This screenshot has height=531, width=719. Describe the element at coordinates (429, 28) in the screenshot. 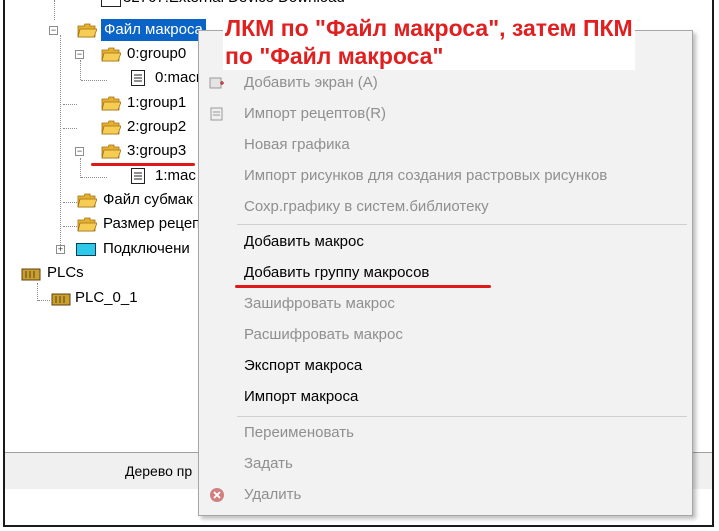

I see `annotation-line-1: ЛКМ по "Файл макроса", затем ПКМ` at that location.